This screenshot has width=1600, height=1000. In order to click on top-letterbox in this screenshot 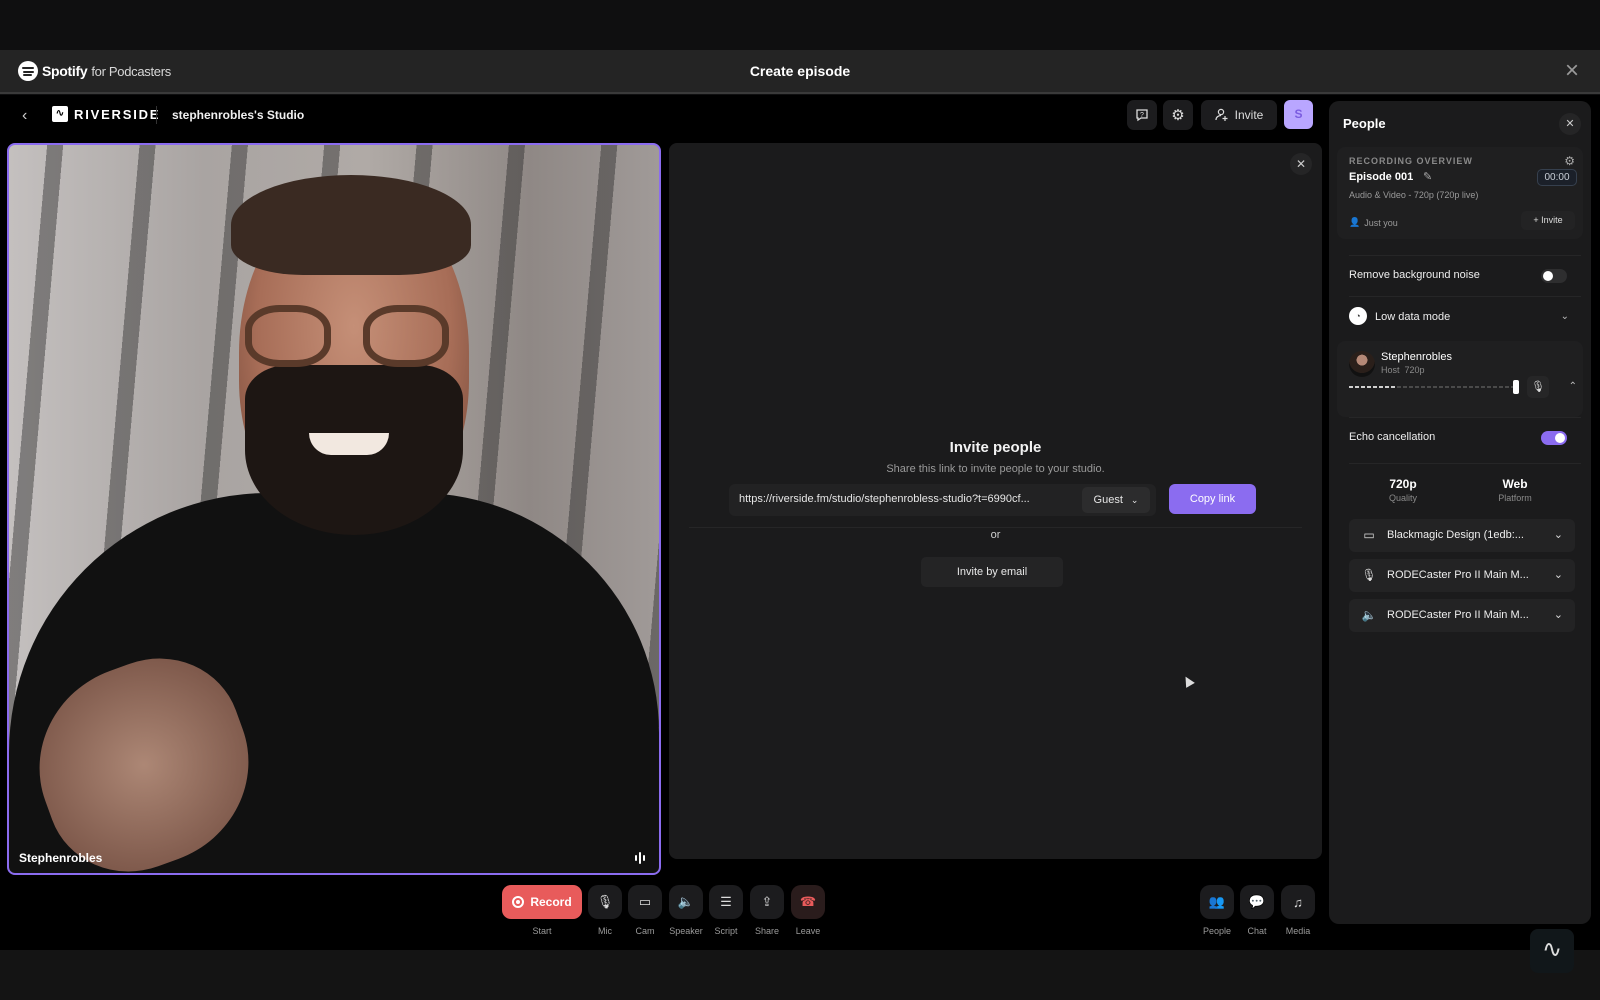, I will do `click(800, 25)`.